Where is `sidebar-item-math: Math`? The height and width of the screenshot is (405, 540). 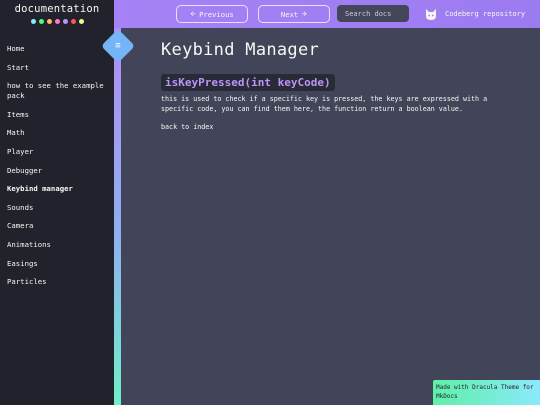
sidebar-item-math: Math is located at coordinates (57, 133).